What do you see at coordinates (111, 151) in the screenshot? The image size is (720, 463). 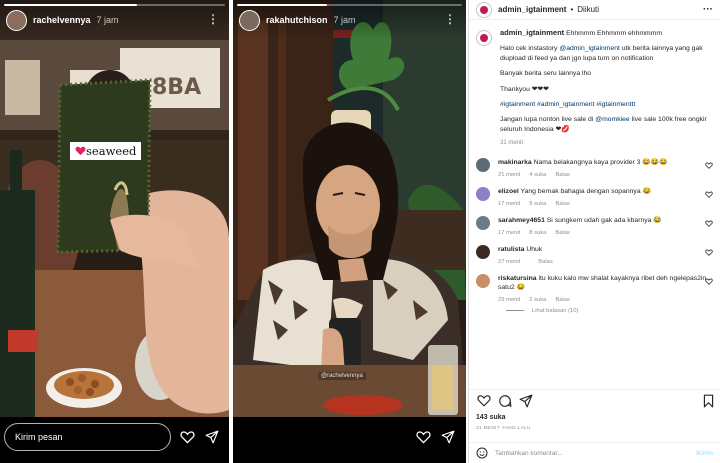 I see `sticker-text: seaweed` at bounding box center [111, 151].